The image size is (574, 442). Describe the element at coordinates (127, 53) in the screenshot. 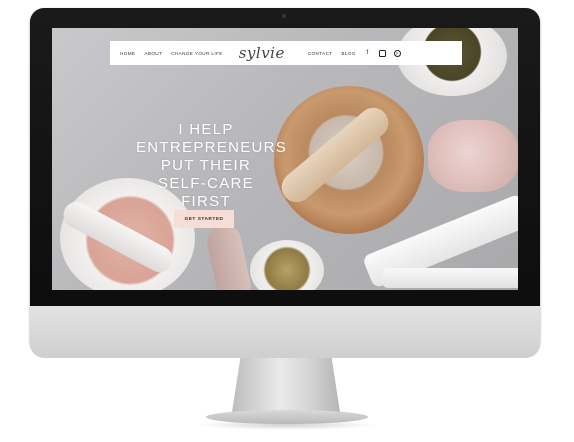

I see `nav-home: HOME` at that location.